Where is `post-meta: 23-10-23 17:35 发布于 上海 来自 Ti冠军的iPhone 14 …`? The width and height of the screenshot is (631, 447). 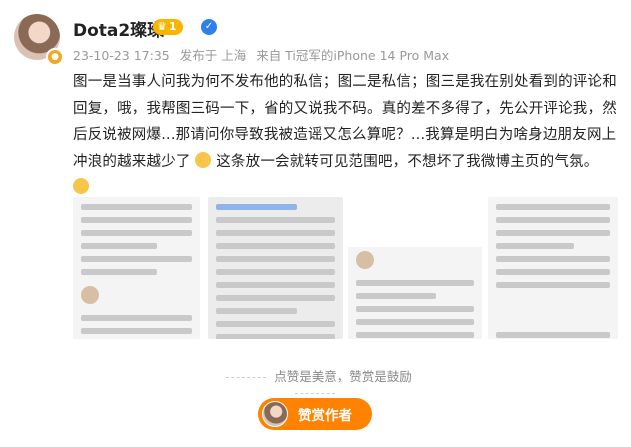
post-meta: 23-10-23 17:35 发布于 上海 来自 Ti冠军的iPhone 14 … is located at coordinates (264, 54).